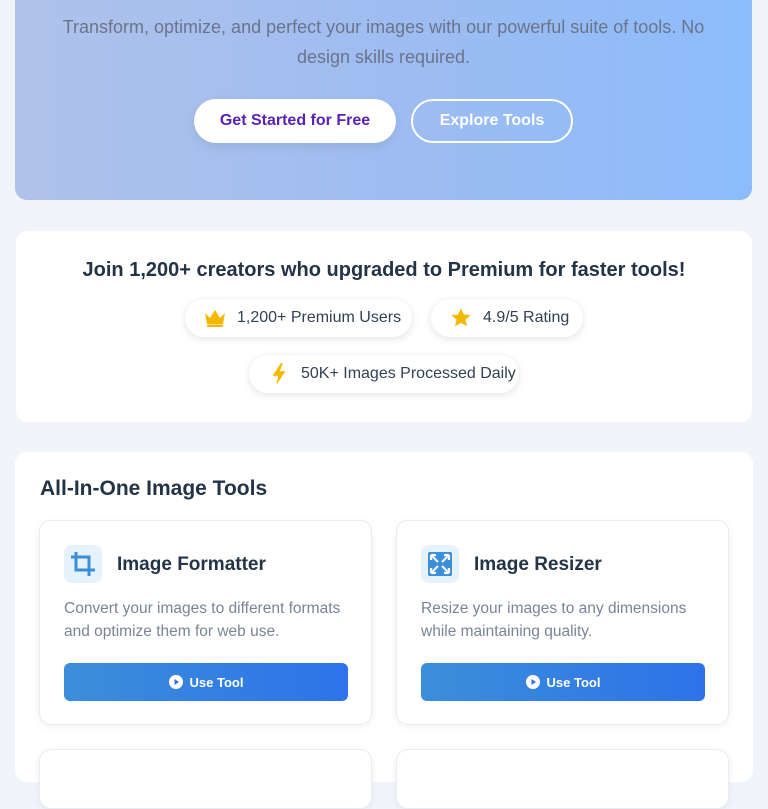 The height and width of the screenshot is (809, 768). I want to click on get-started-button: Get Started for Free, so click(295, 121).